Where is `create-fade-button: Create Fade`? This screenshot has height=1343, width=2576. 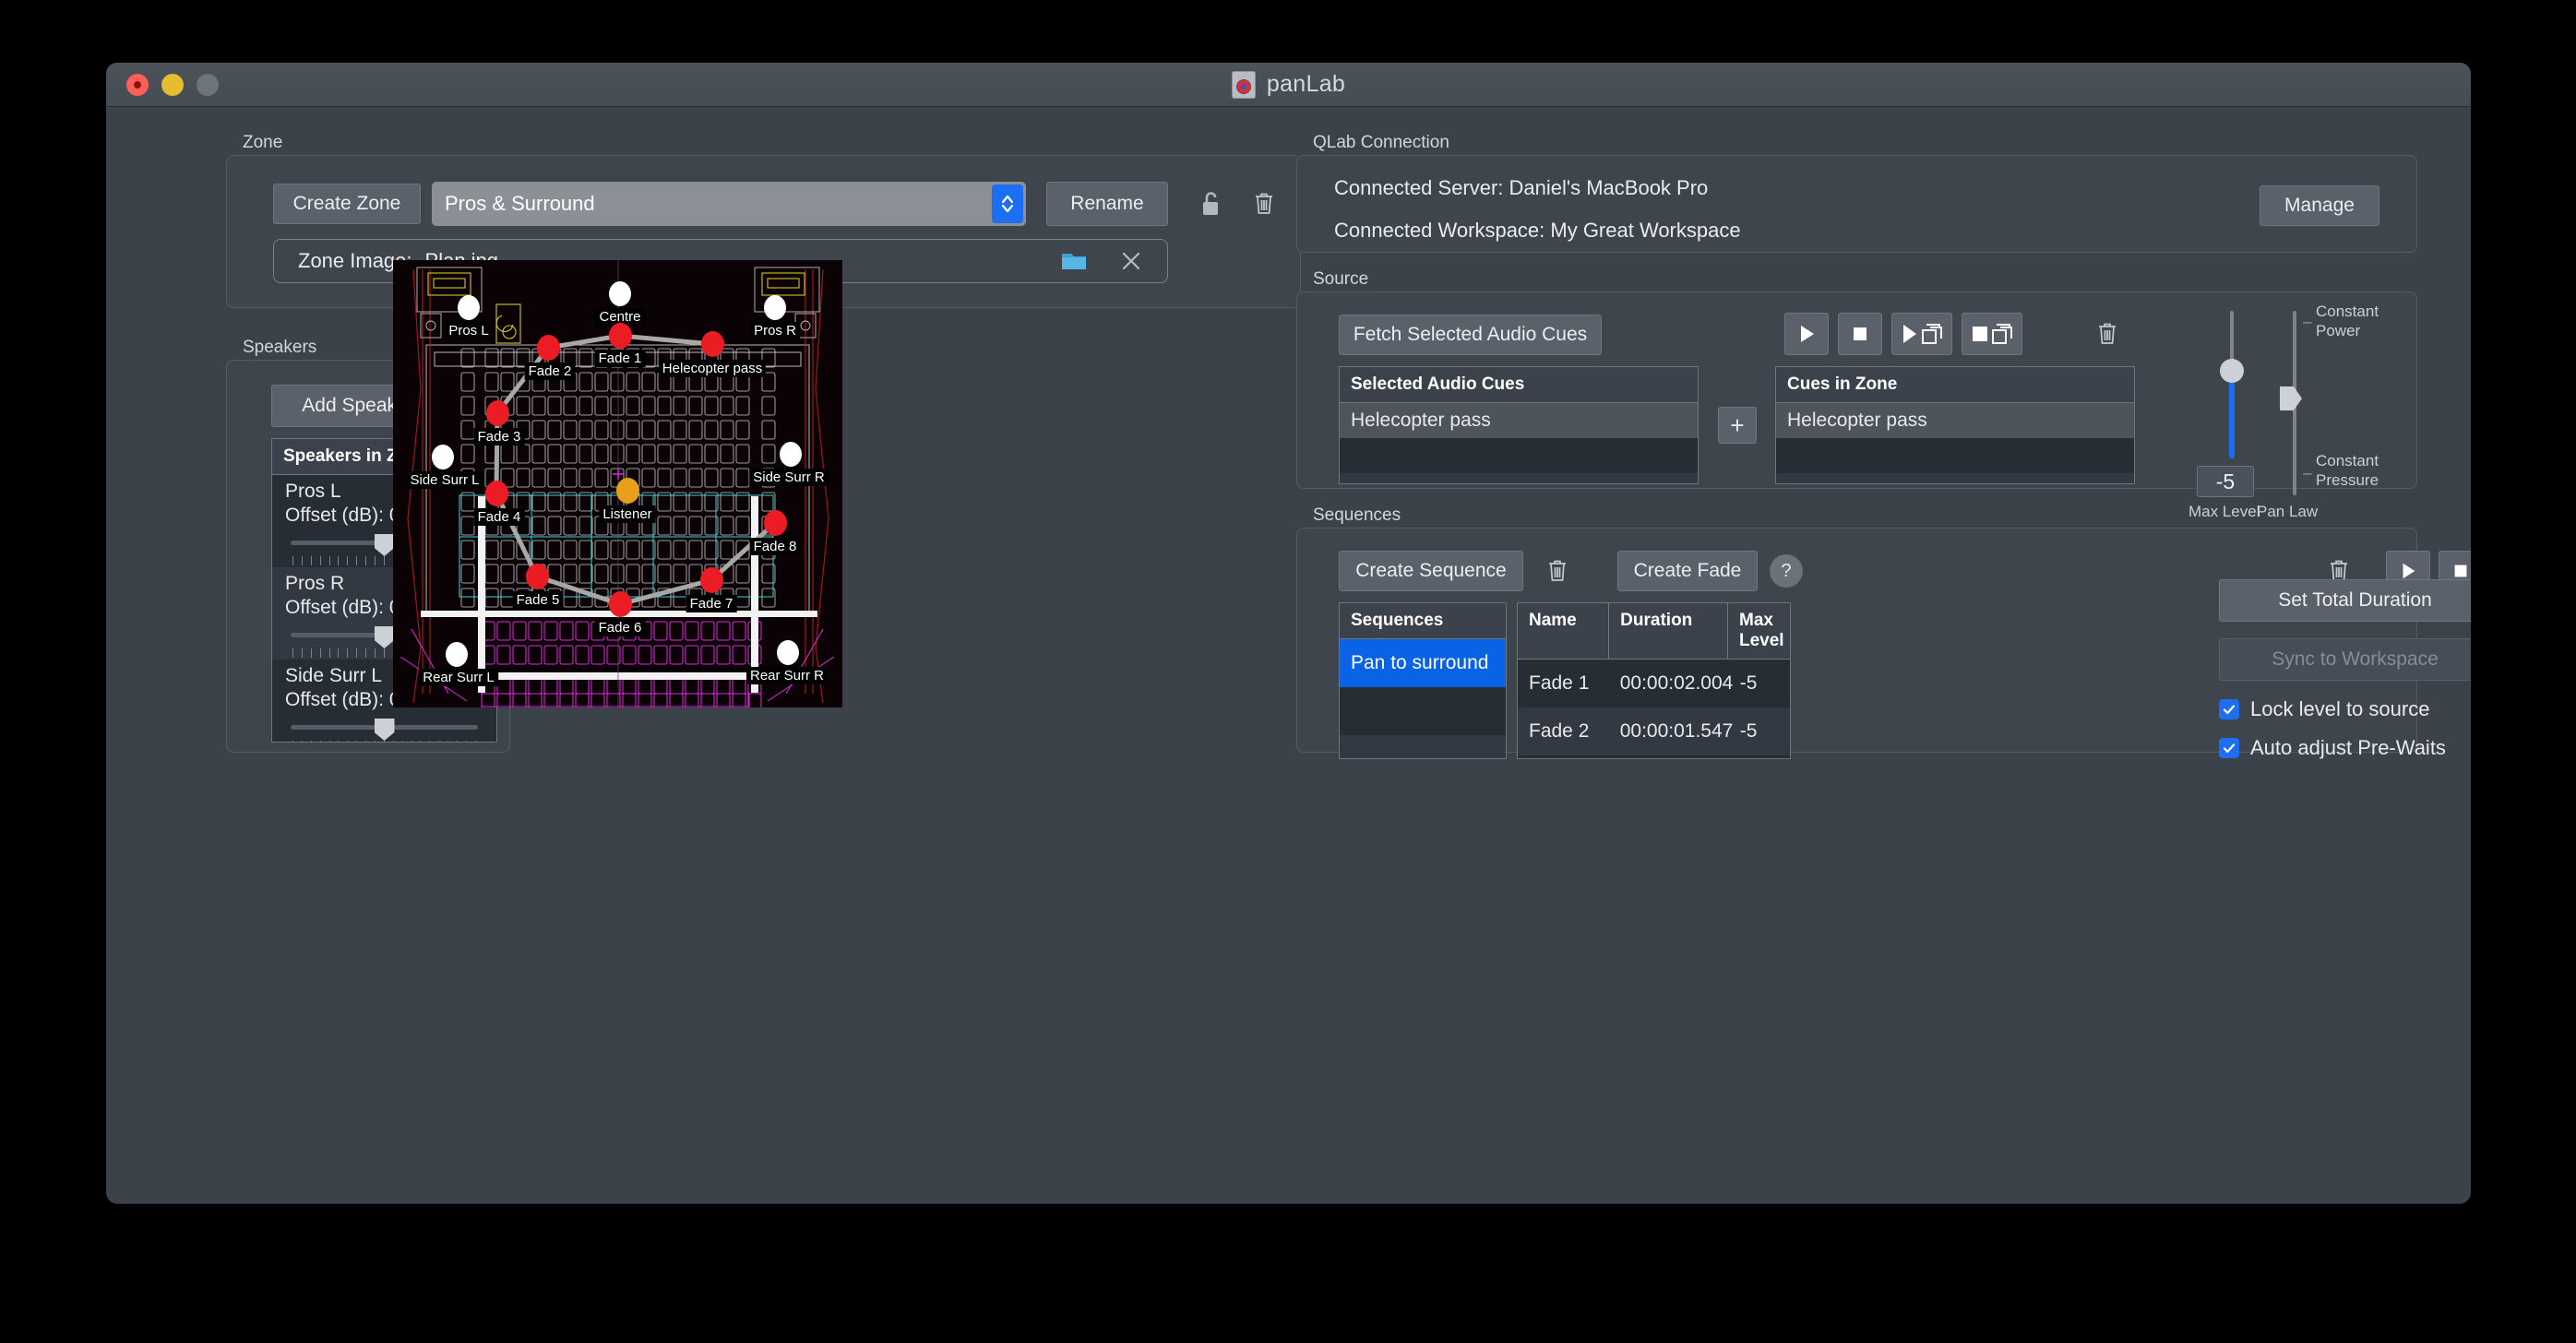
create-fade-button: Create Fade is located at coordinates (1687, 571).